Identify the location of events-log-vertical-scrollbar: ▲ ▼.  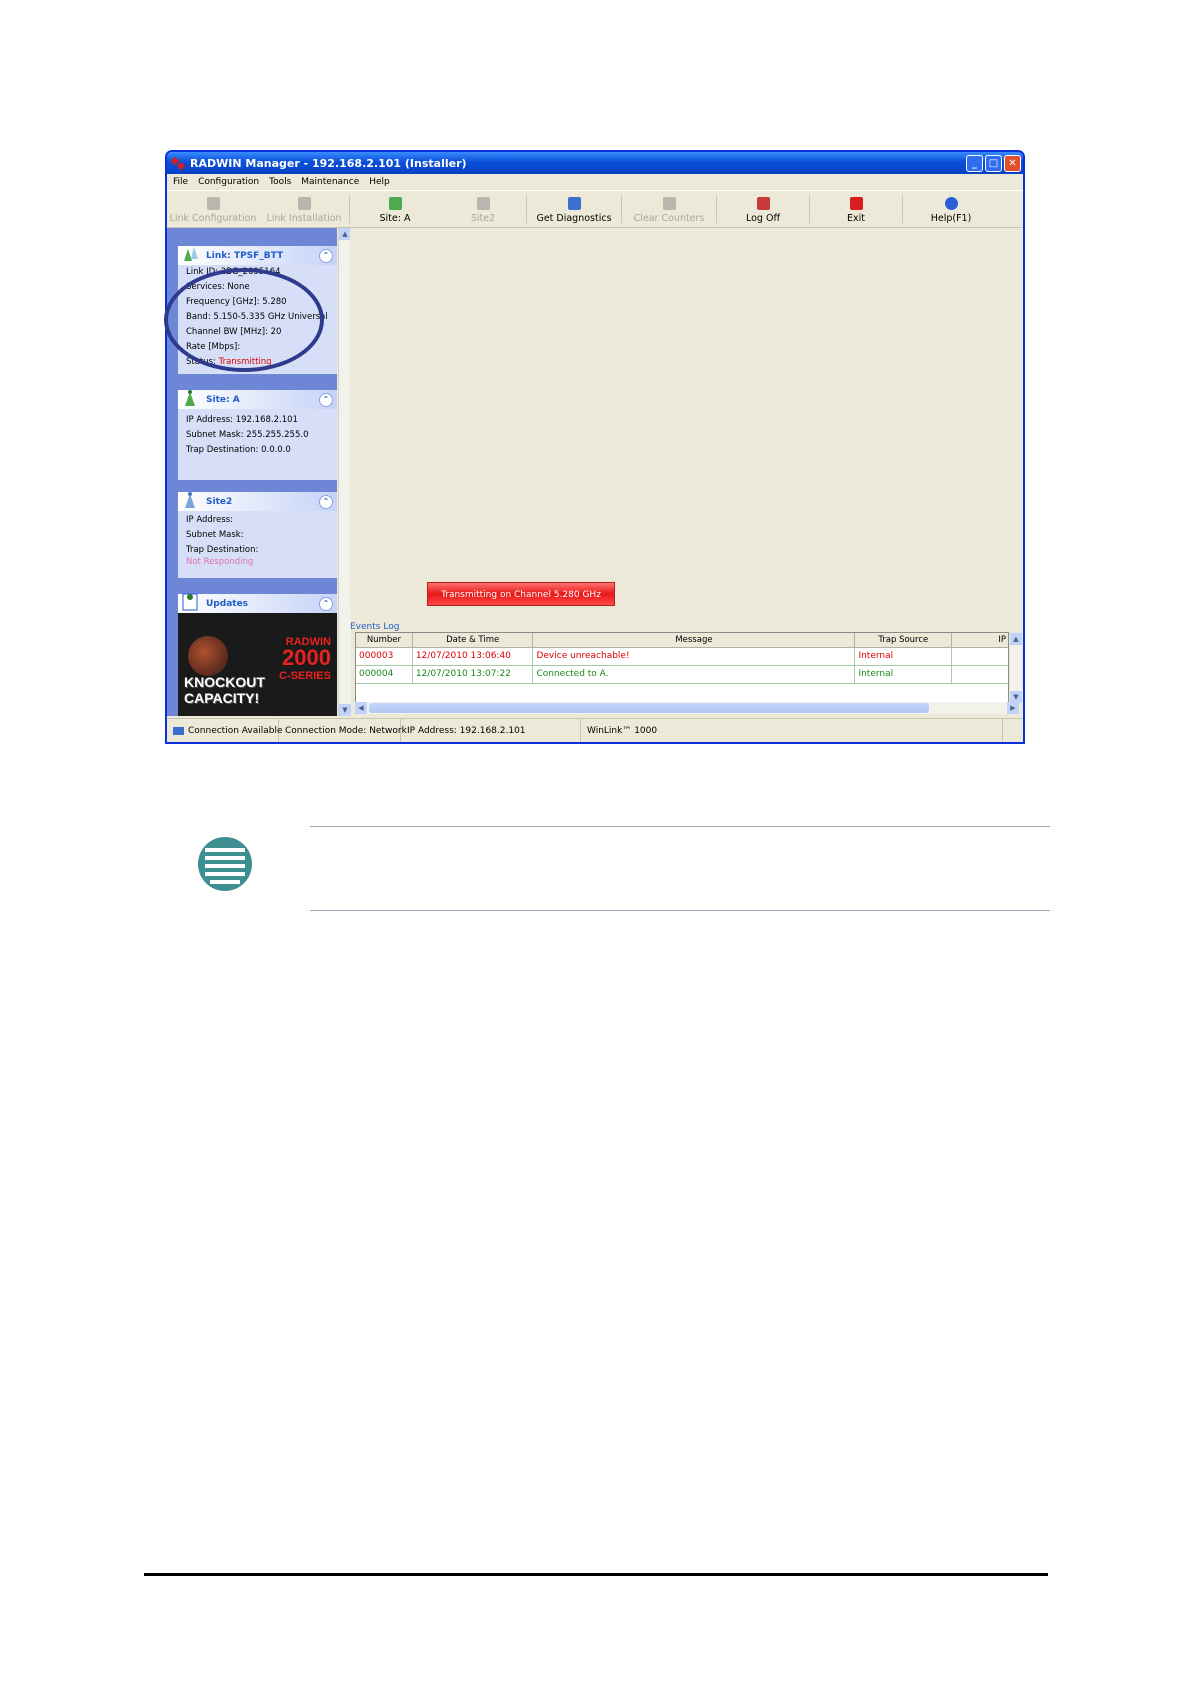
(1016, 668).